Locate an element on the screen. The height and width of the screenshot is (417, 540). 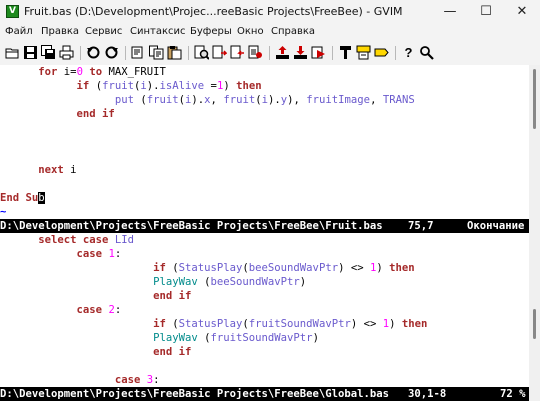
print-icon is located at coordinates (66, 52).